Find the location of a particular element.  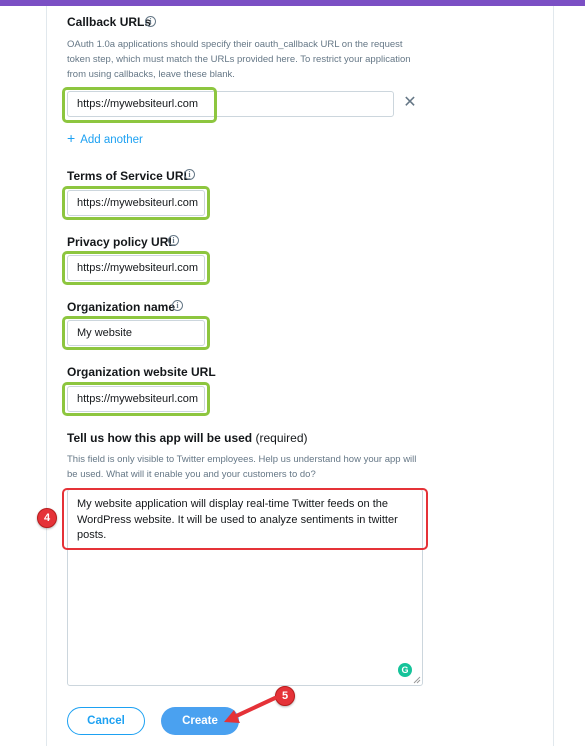

add-another-label: Add another is located at coordinates (111, 140).